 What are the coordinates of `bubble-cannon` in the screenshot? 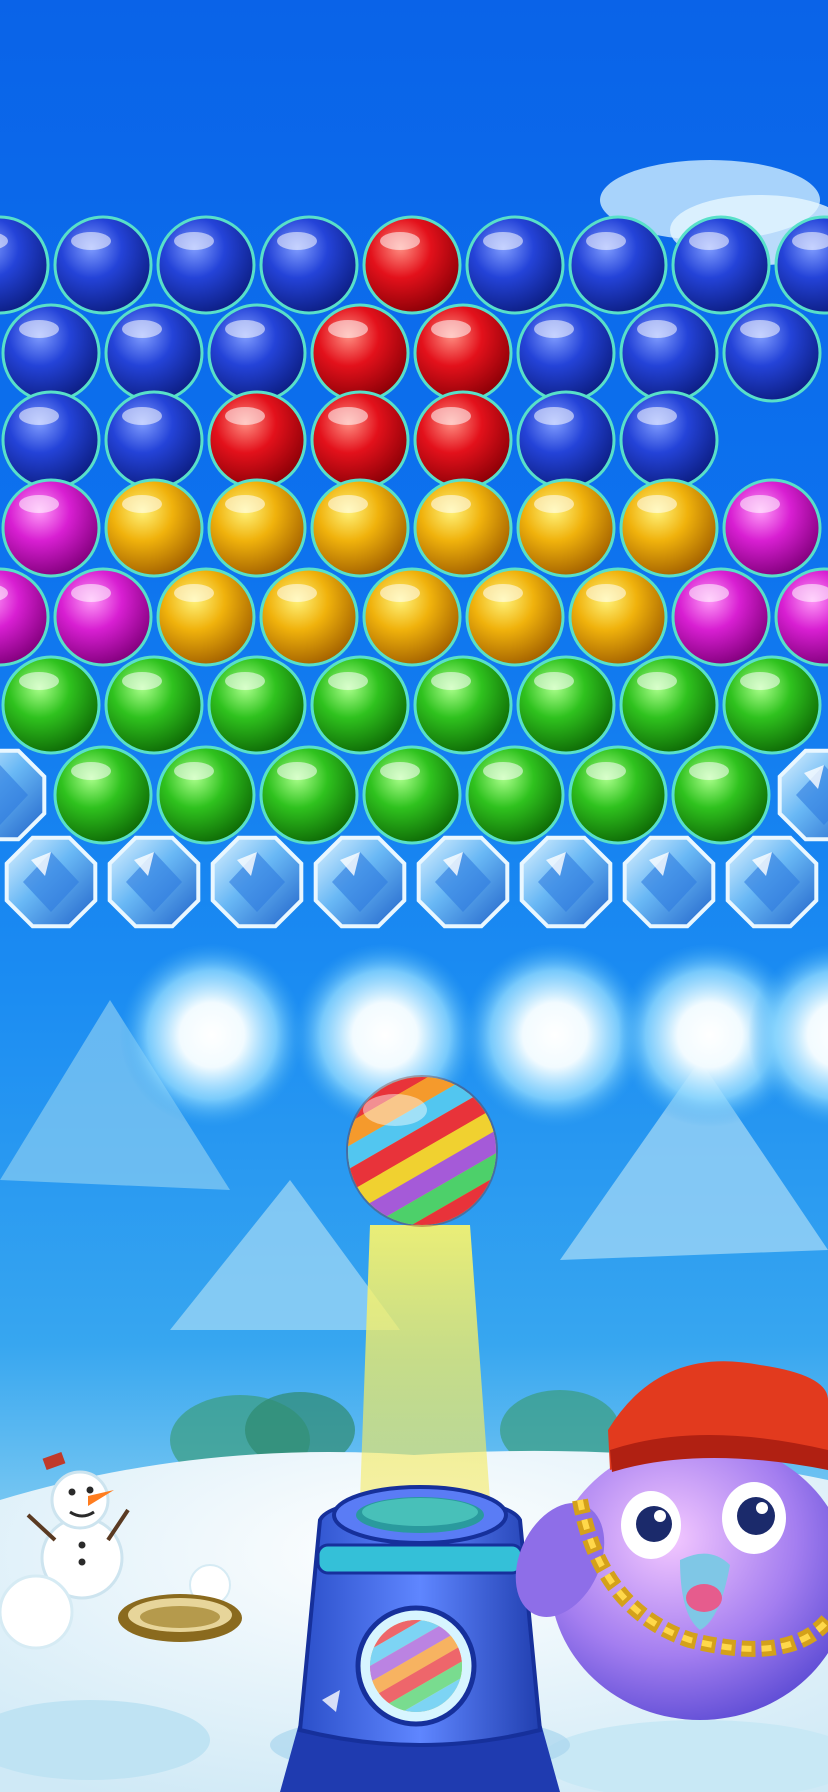 It's located at (420, 1638).